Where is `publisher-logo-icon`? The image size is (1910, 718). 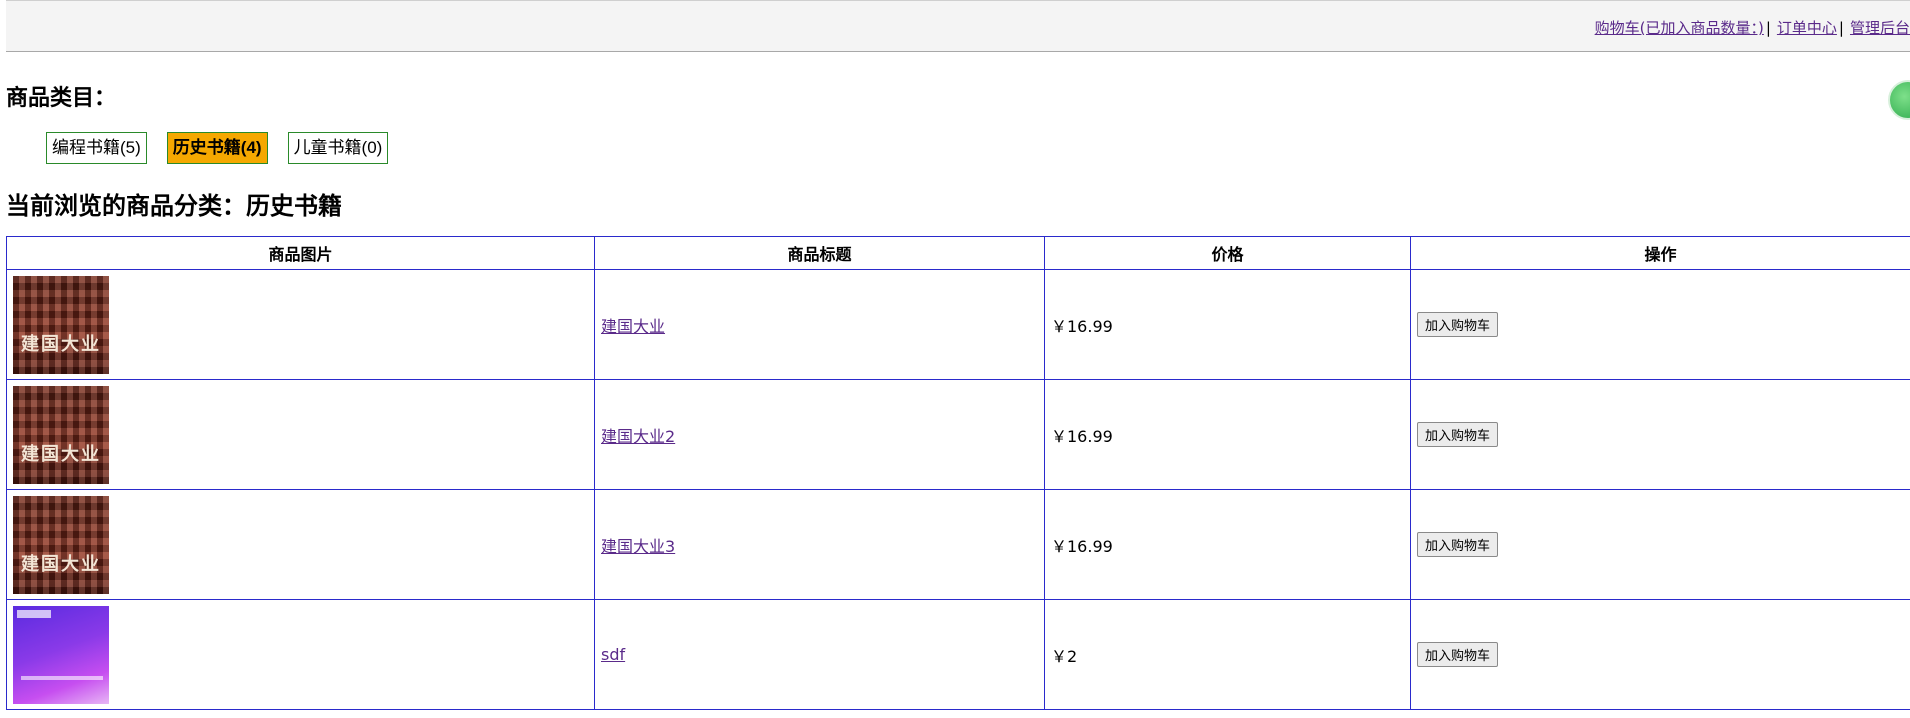 publisher-logo-icon is located at coordinates (34, 613).